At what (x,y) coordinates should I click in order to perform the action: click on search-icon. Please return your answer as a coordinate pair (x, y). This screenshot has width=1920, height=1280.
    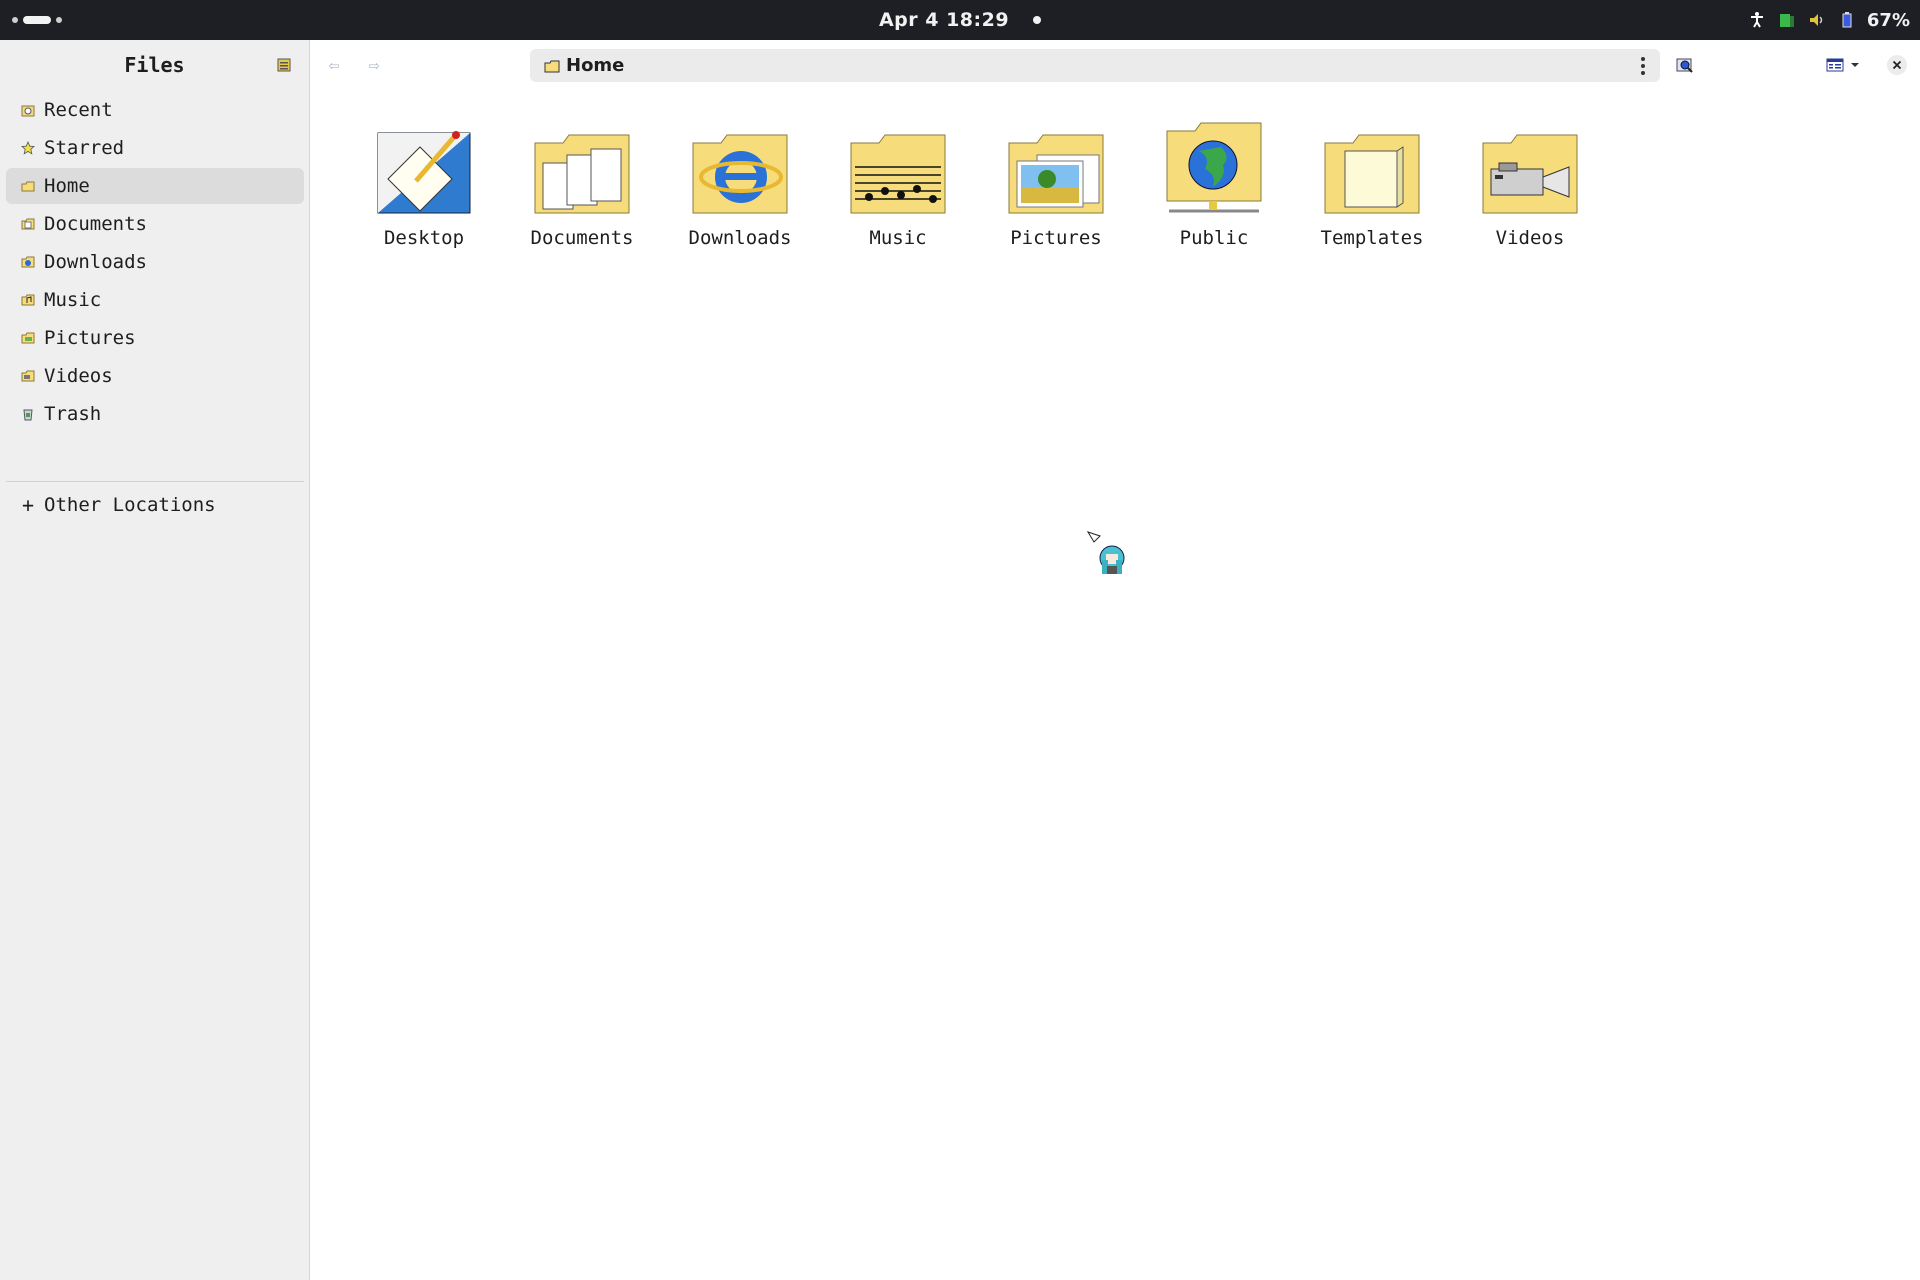
    Looking at the image, I should click on (1684, 65).